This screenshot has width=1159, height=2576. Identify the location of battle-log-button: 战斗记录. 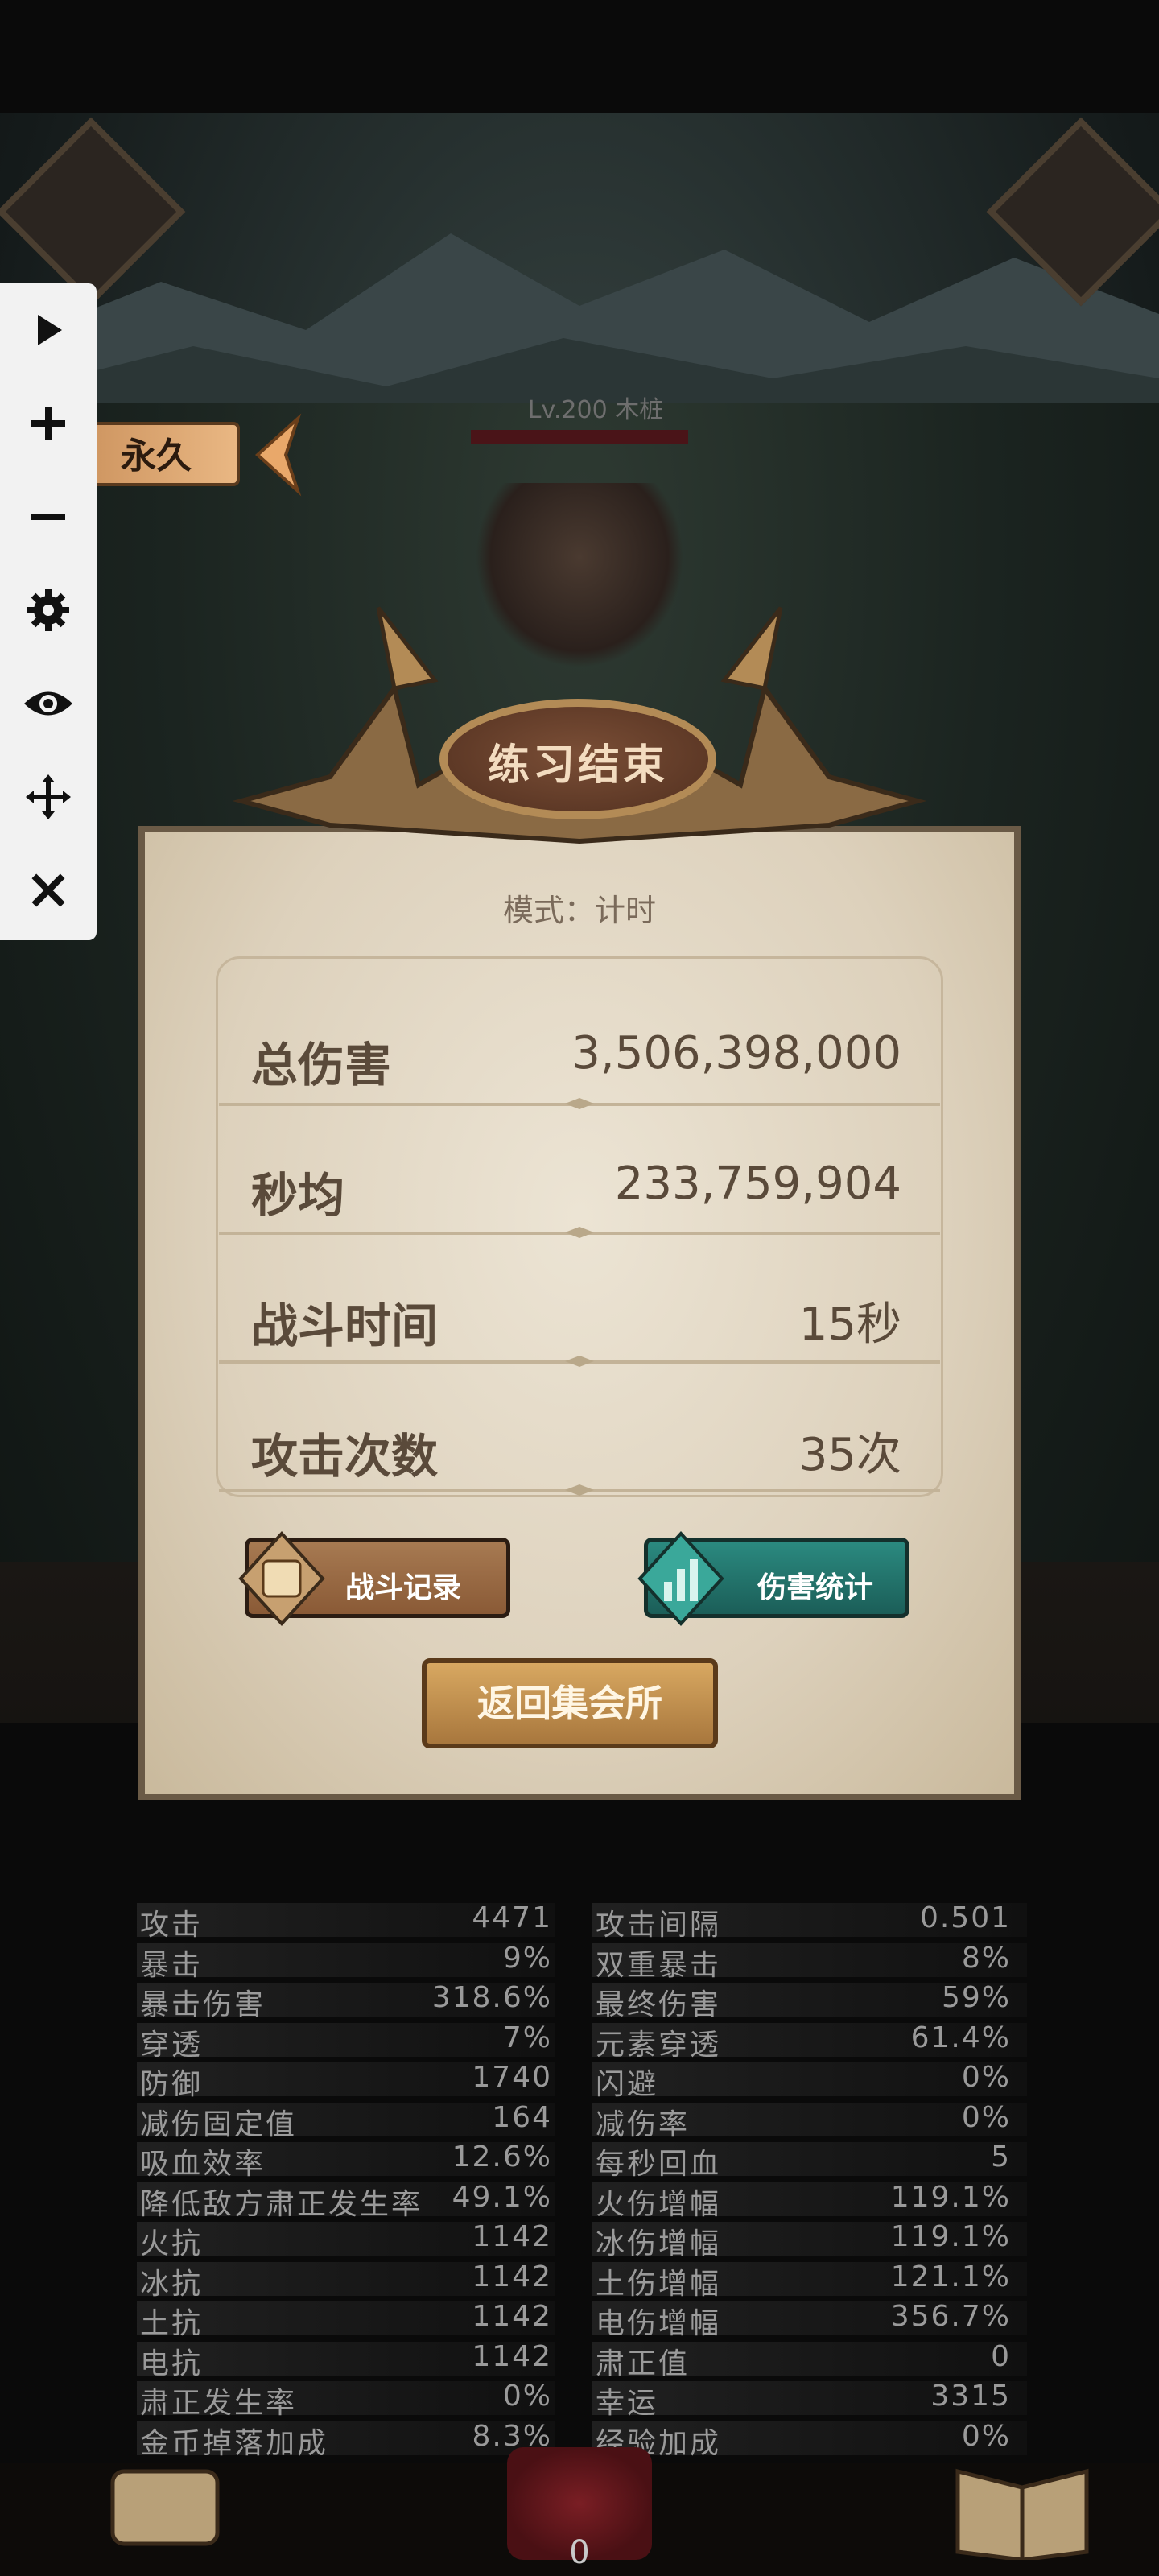
(374, 1578).